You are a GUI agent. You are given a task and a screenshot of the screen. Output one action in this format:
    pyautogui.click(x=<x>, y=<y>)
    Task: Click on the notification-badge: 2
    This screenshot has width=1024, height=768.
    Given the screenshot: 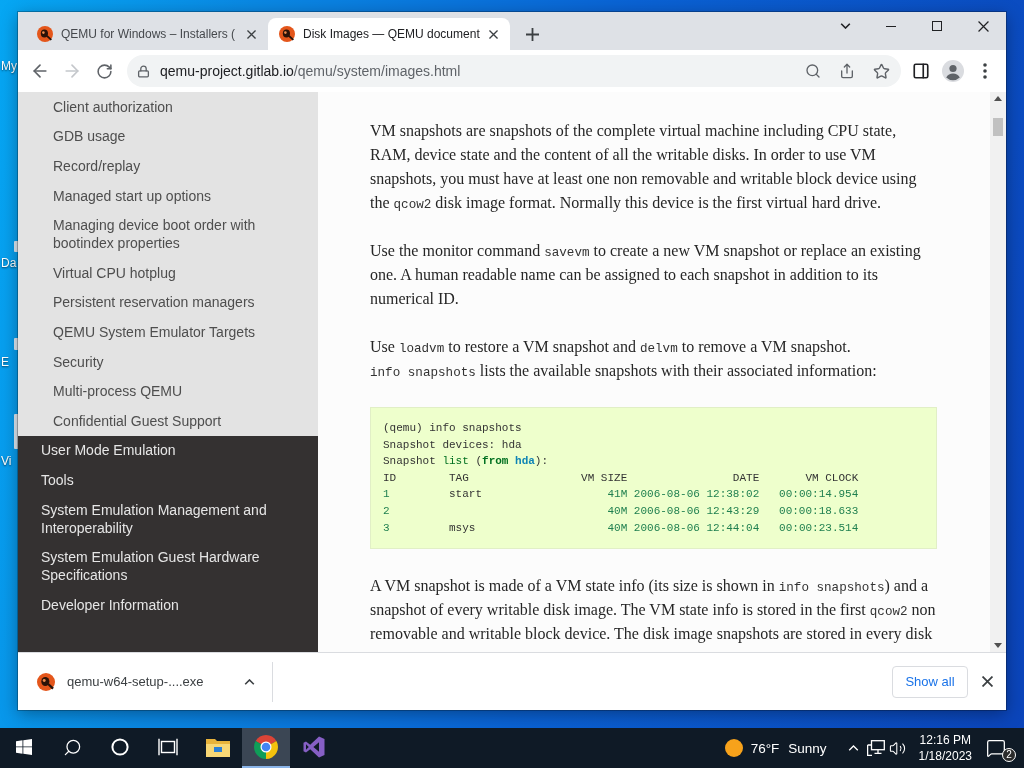 What is the action you would take?
    pyautogui.click(x=1009, y=755)
    